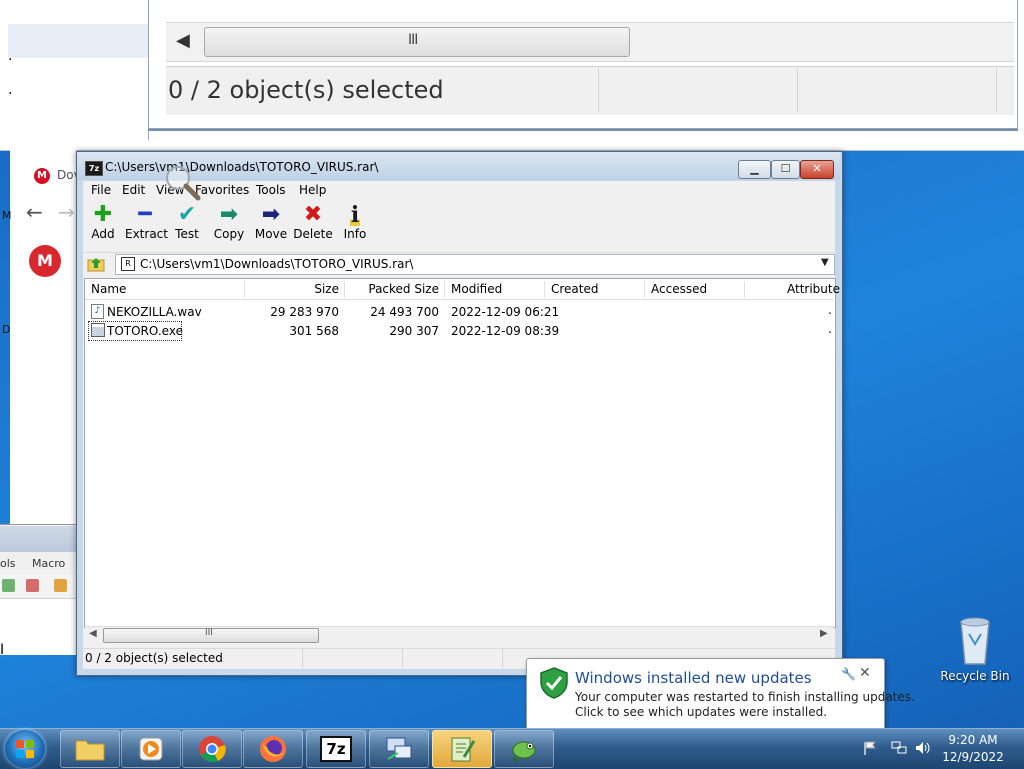 The image size is (1024, 769). I want to click on close-icon: ✕, so click(865, 673).